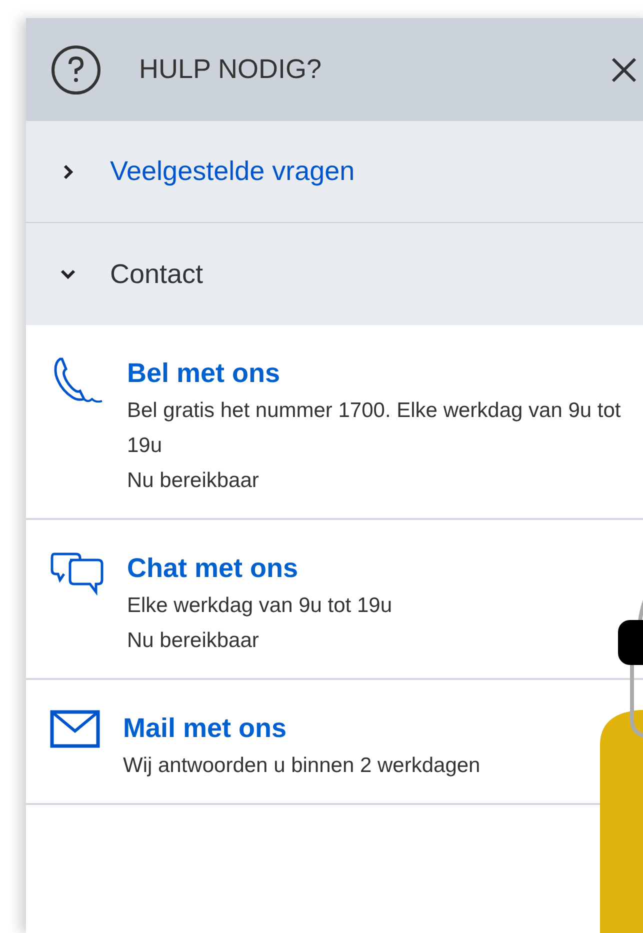  Describe the element at coordinates (301, 766) in the screenshot. I see `contact-info-text: Wij antwoorden u binnen 2 werkdagen` at that location.